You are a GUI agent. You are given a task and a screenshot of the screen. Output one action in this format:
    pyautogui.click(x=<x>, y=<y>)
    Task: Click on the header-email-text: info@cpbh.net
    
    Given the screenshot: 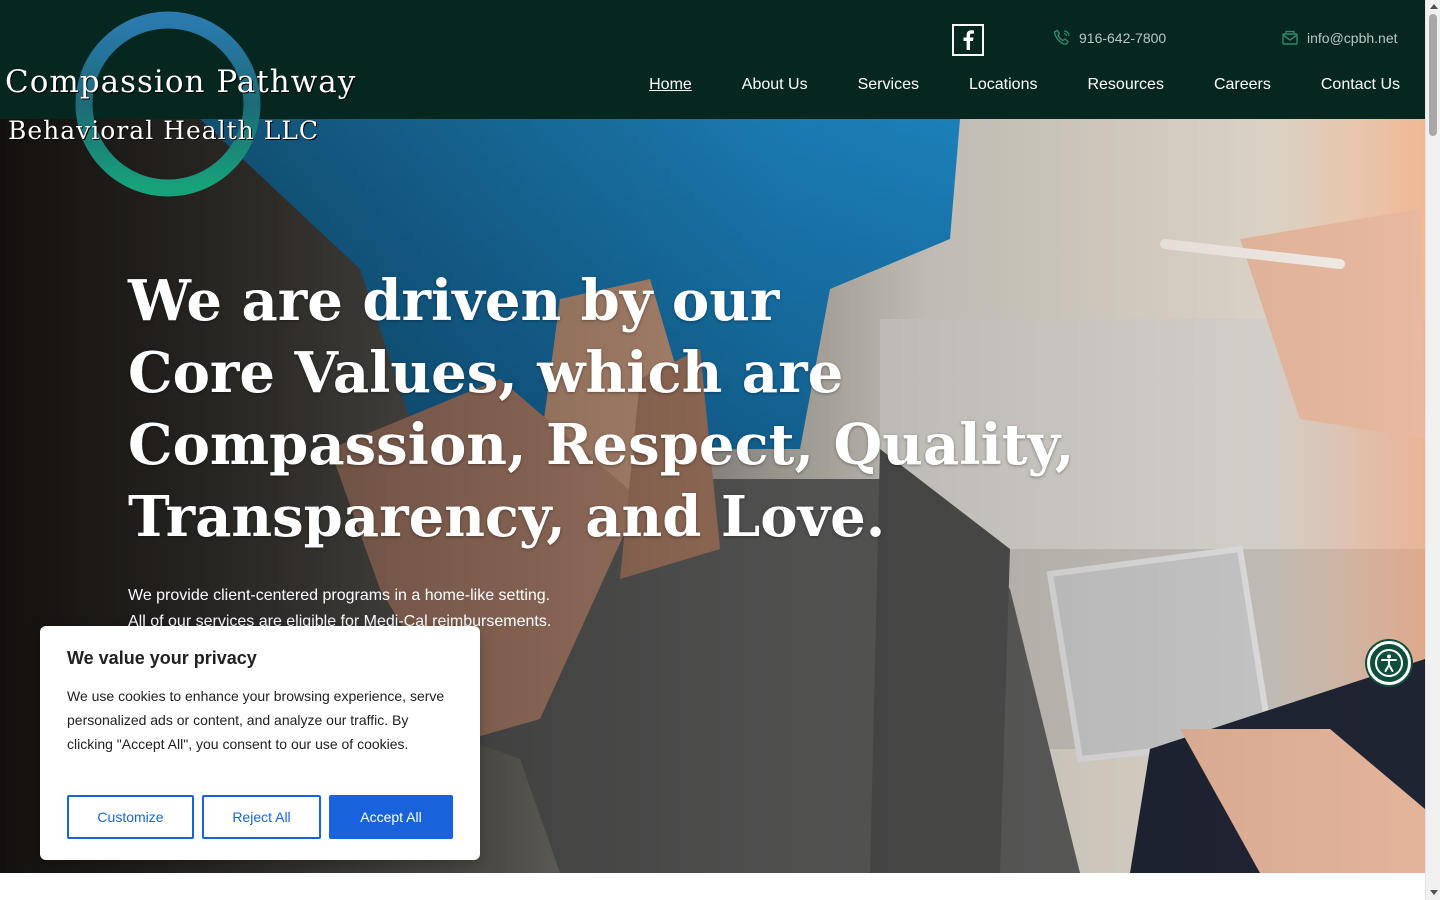 What is the action you would take?
    pyautogui.click(x=1352, y=38)
    